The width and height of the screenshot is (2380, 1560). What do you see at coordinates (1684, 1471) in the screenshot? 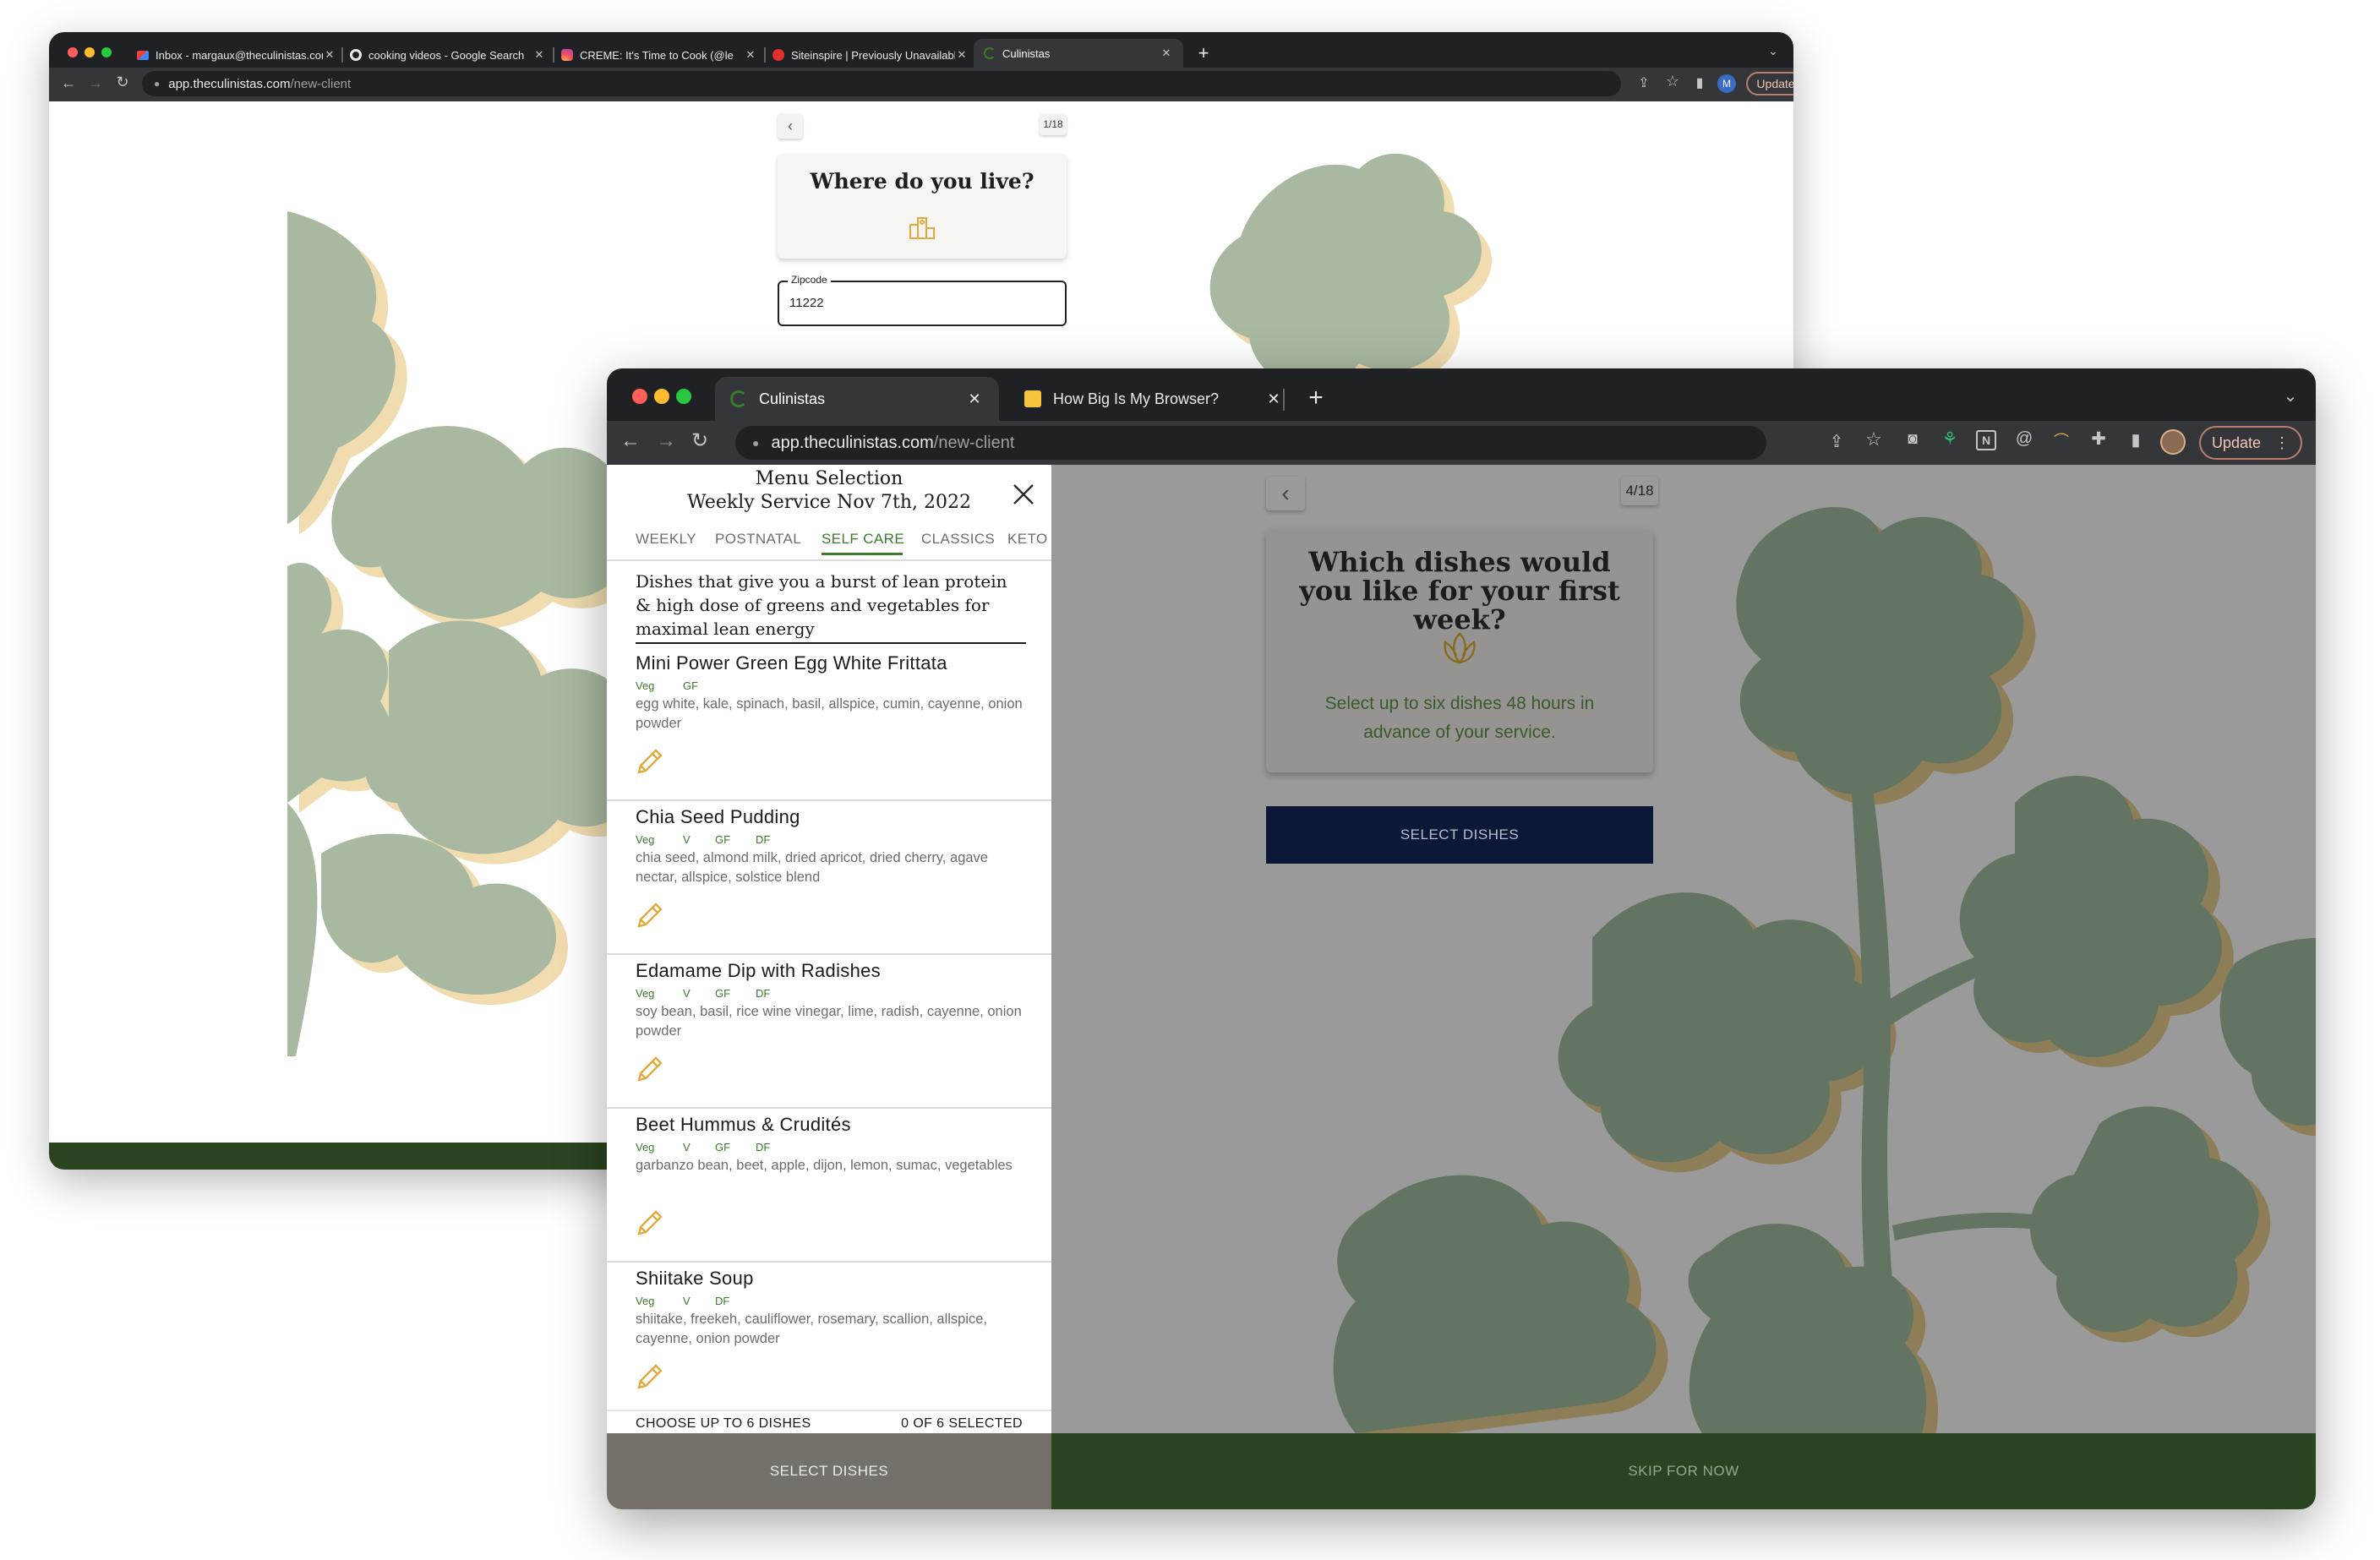
I see `skip-for-now-button: SKIP FOR NOW` at bounding box center [1684, 1471].